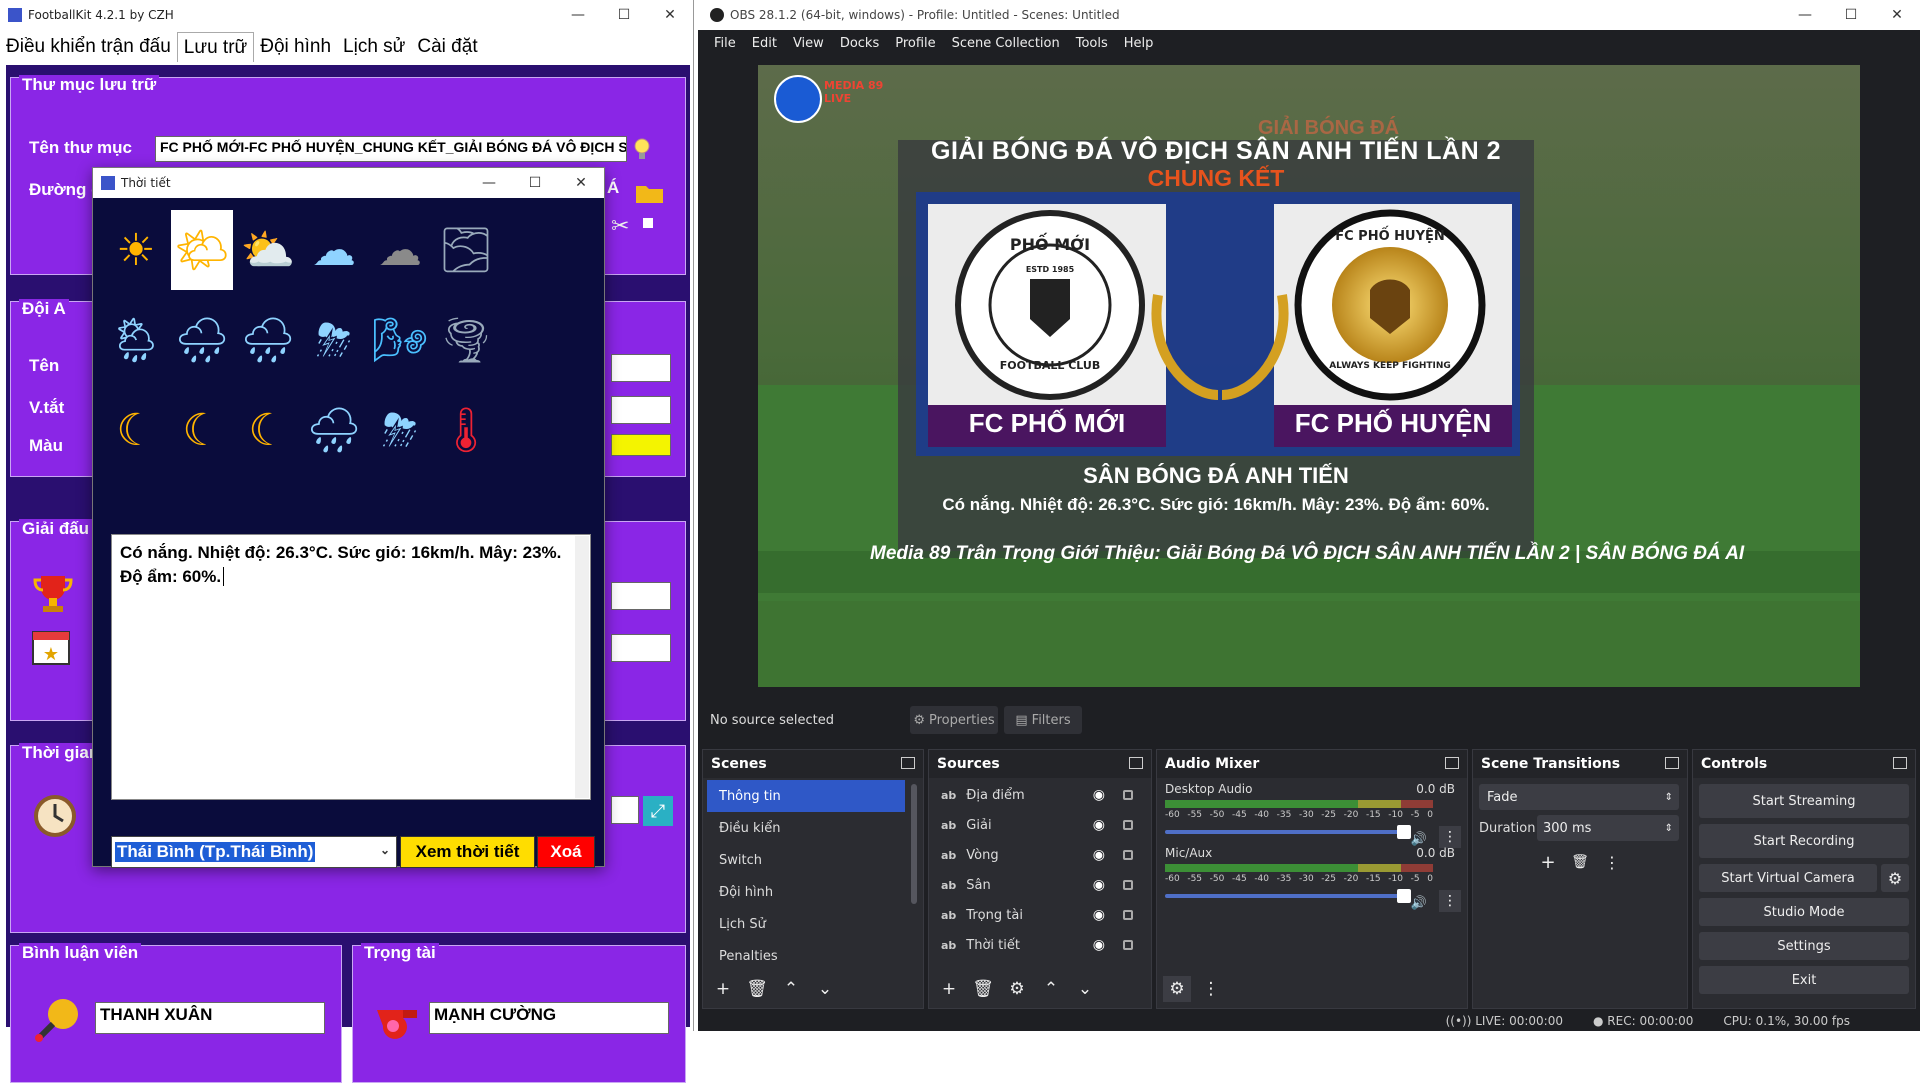 This screenshot has width=1920, height=1083. I want to click on folder-open-icon, so click(650, 193).